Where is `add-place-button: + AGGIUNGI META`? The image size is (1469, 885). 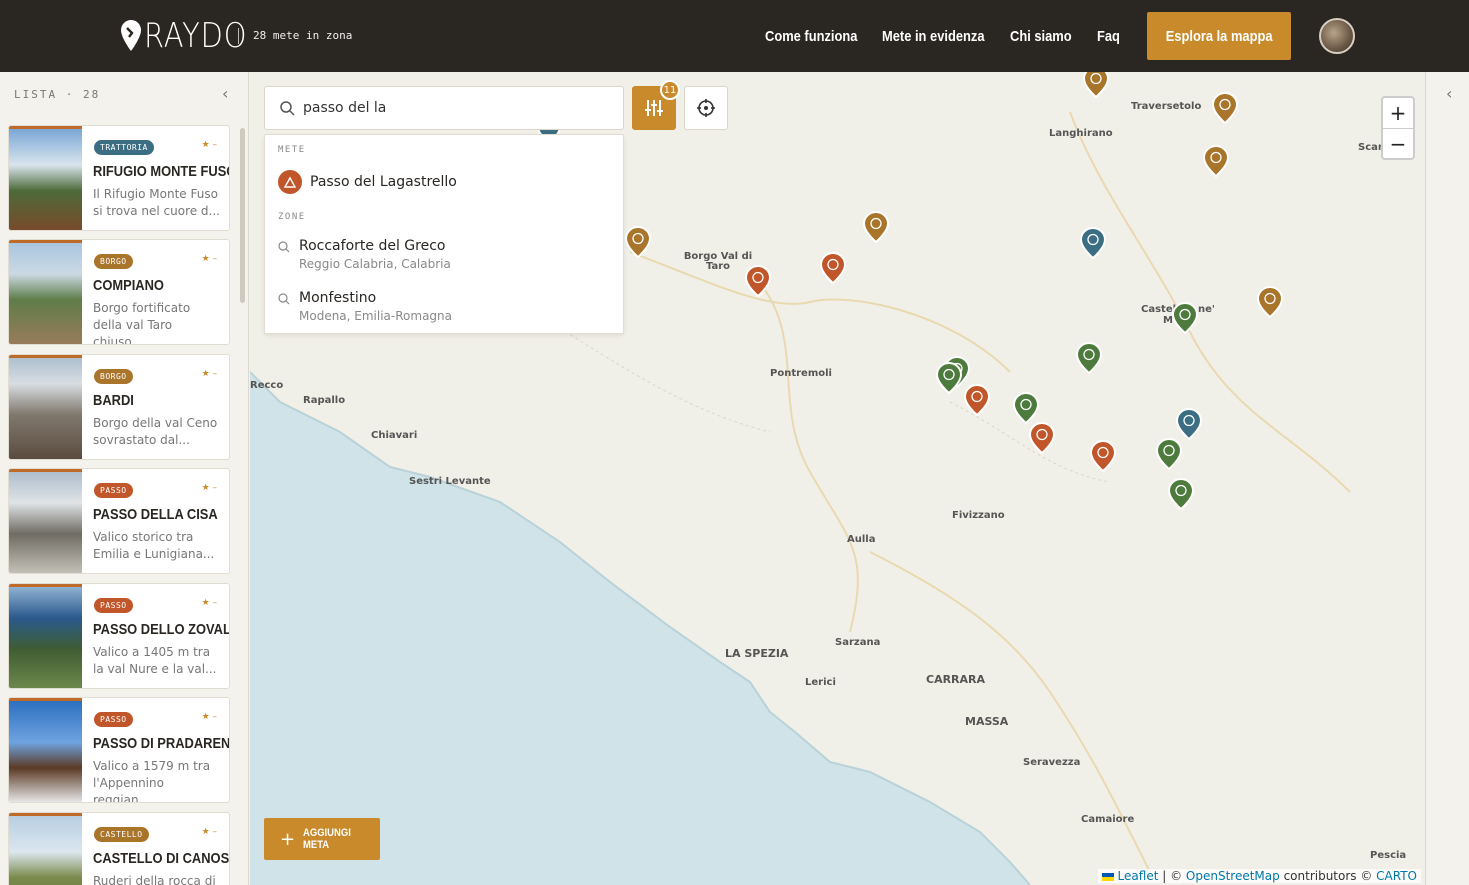 add-place-button: + AGGIUNGI META is located at coordinates (322, 839).